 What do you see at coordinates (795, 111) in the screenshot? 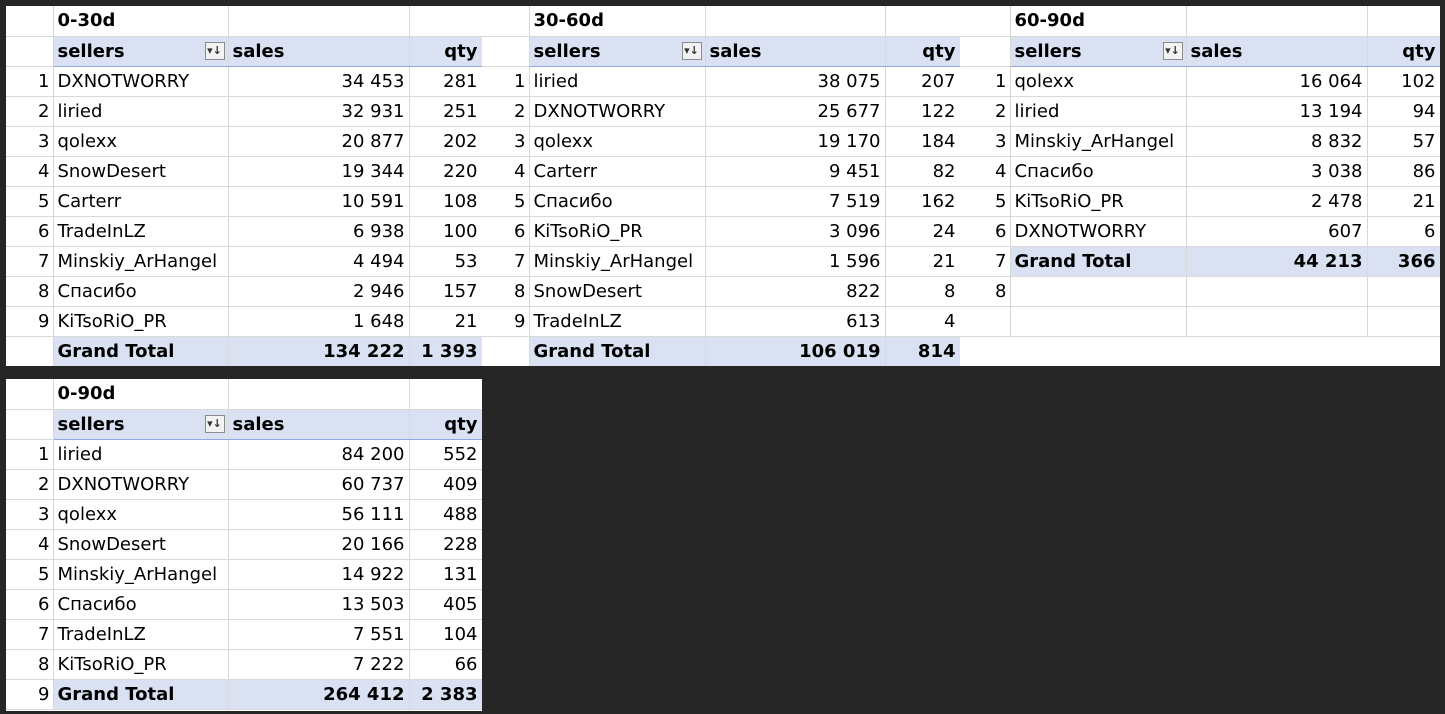
I see `sales-cell: 25 677` at bounding box center [795, 111].